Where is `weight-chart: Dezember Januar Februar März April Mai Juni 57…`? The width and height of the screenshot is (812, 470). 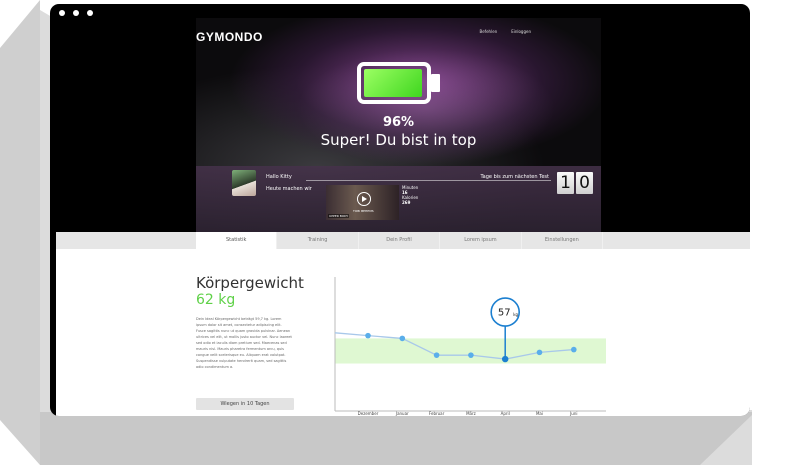
weight-chart: Dezember Januar Februar März April Mai Juni 57… is located at coordinates (470, 346).